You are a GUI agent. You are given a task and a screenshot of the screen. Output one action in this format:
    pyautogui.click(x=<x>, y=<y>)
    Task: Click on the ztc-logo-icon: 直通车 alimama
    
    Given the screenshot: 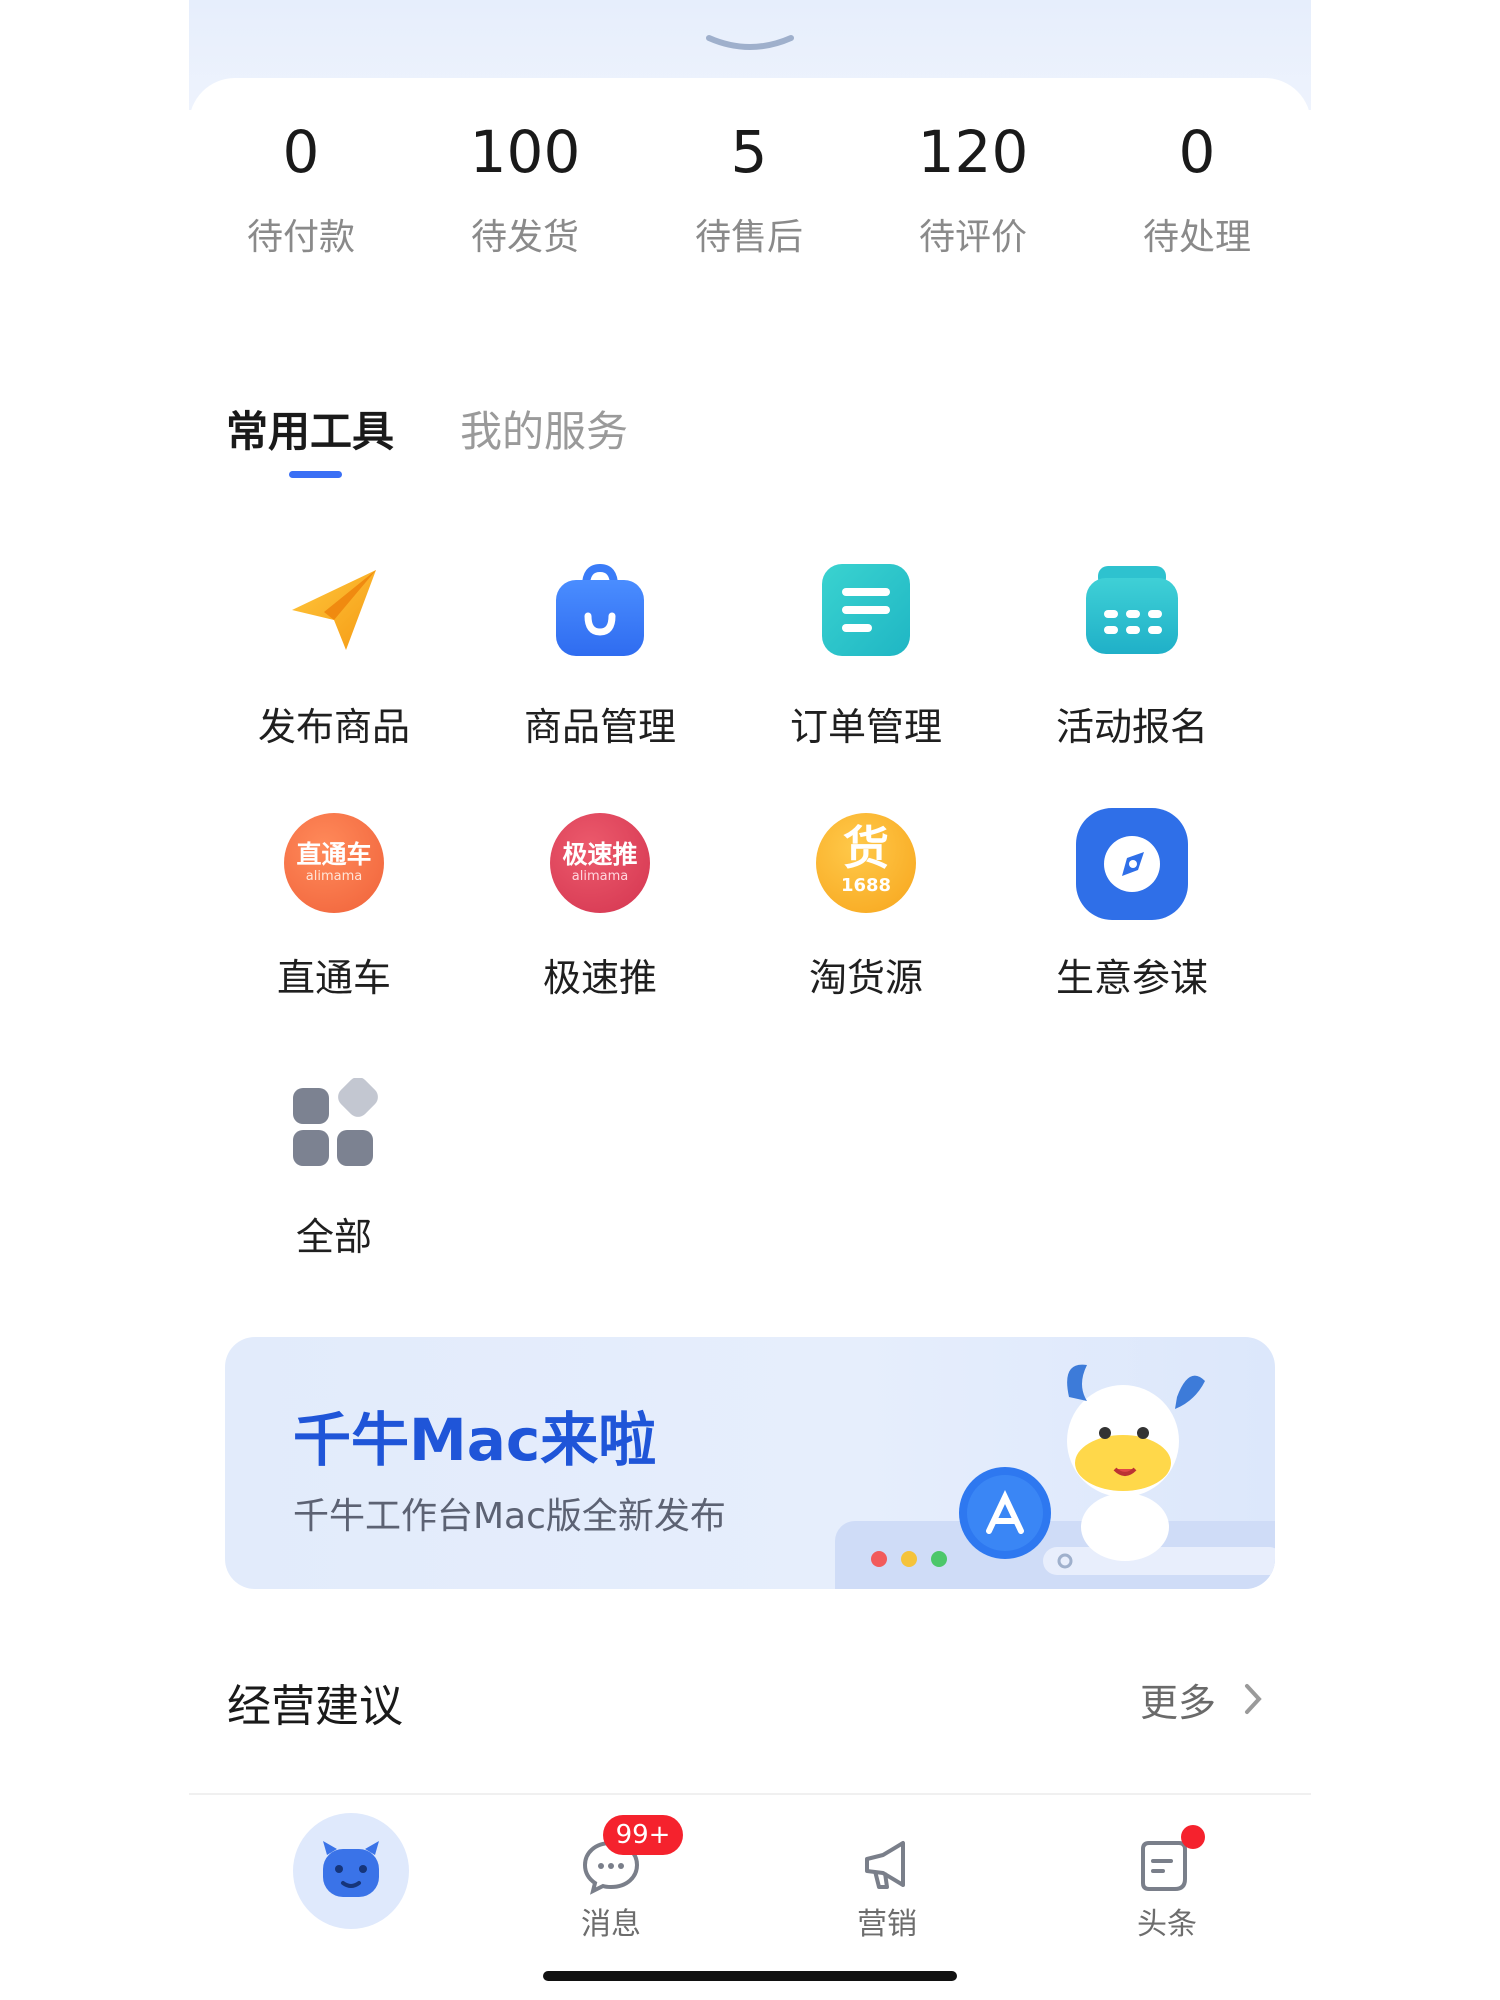 What is the action you would take?
    pyautogui.click(x=334, y=863)
    